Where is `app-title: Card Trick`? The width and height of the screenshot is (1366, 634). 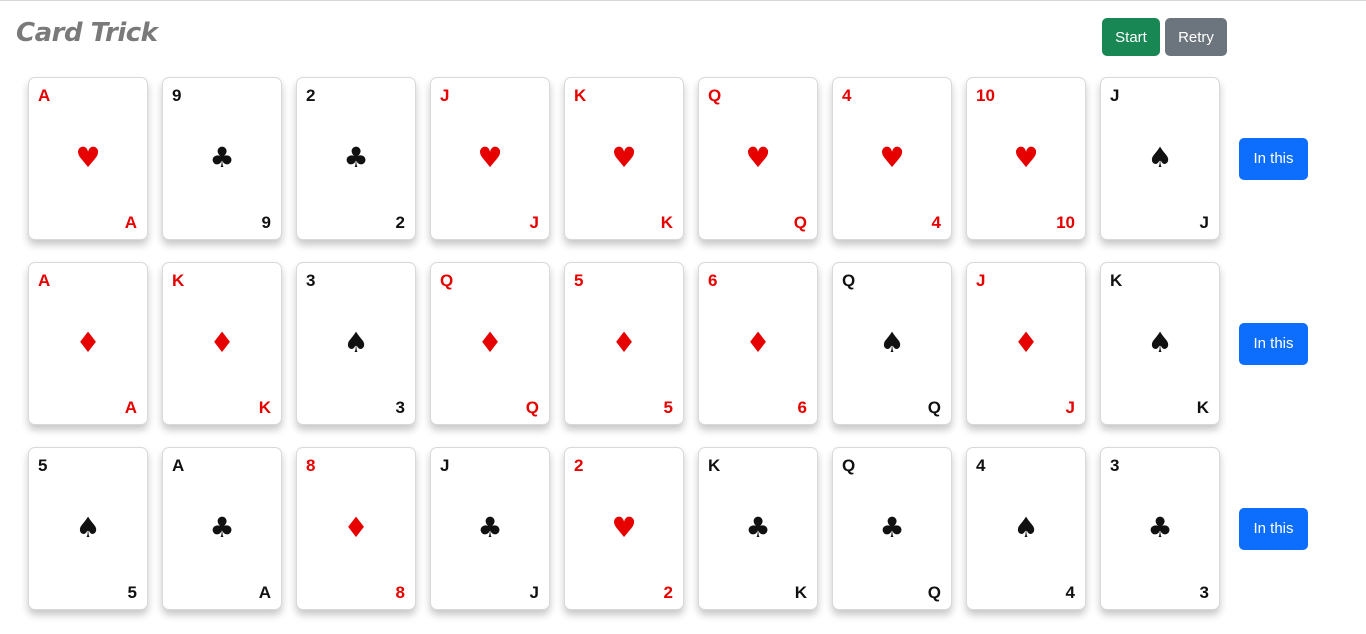 app-title: Card Trick is located at coordinates (87, 33).